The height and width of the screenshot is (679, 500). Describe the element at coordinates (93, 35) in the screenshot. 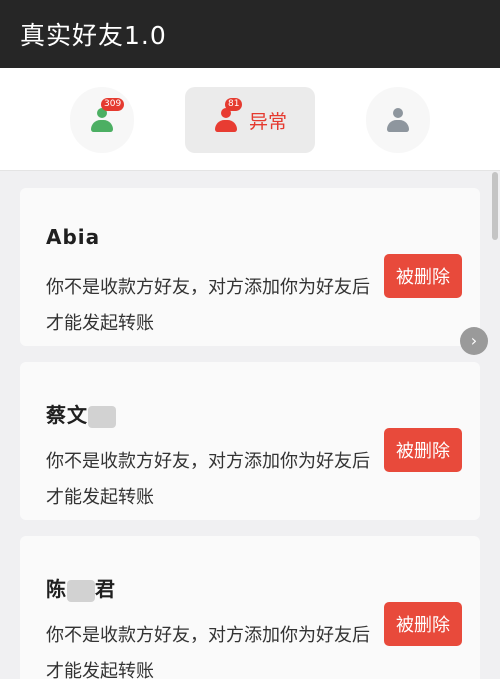

I see `app-title: 真实好友1.0` at that location.